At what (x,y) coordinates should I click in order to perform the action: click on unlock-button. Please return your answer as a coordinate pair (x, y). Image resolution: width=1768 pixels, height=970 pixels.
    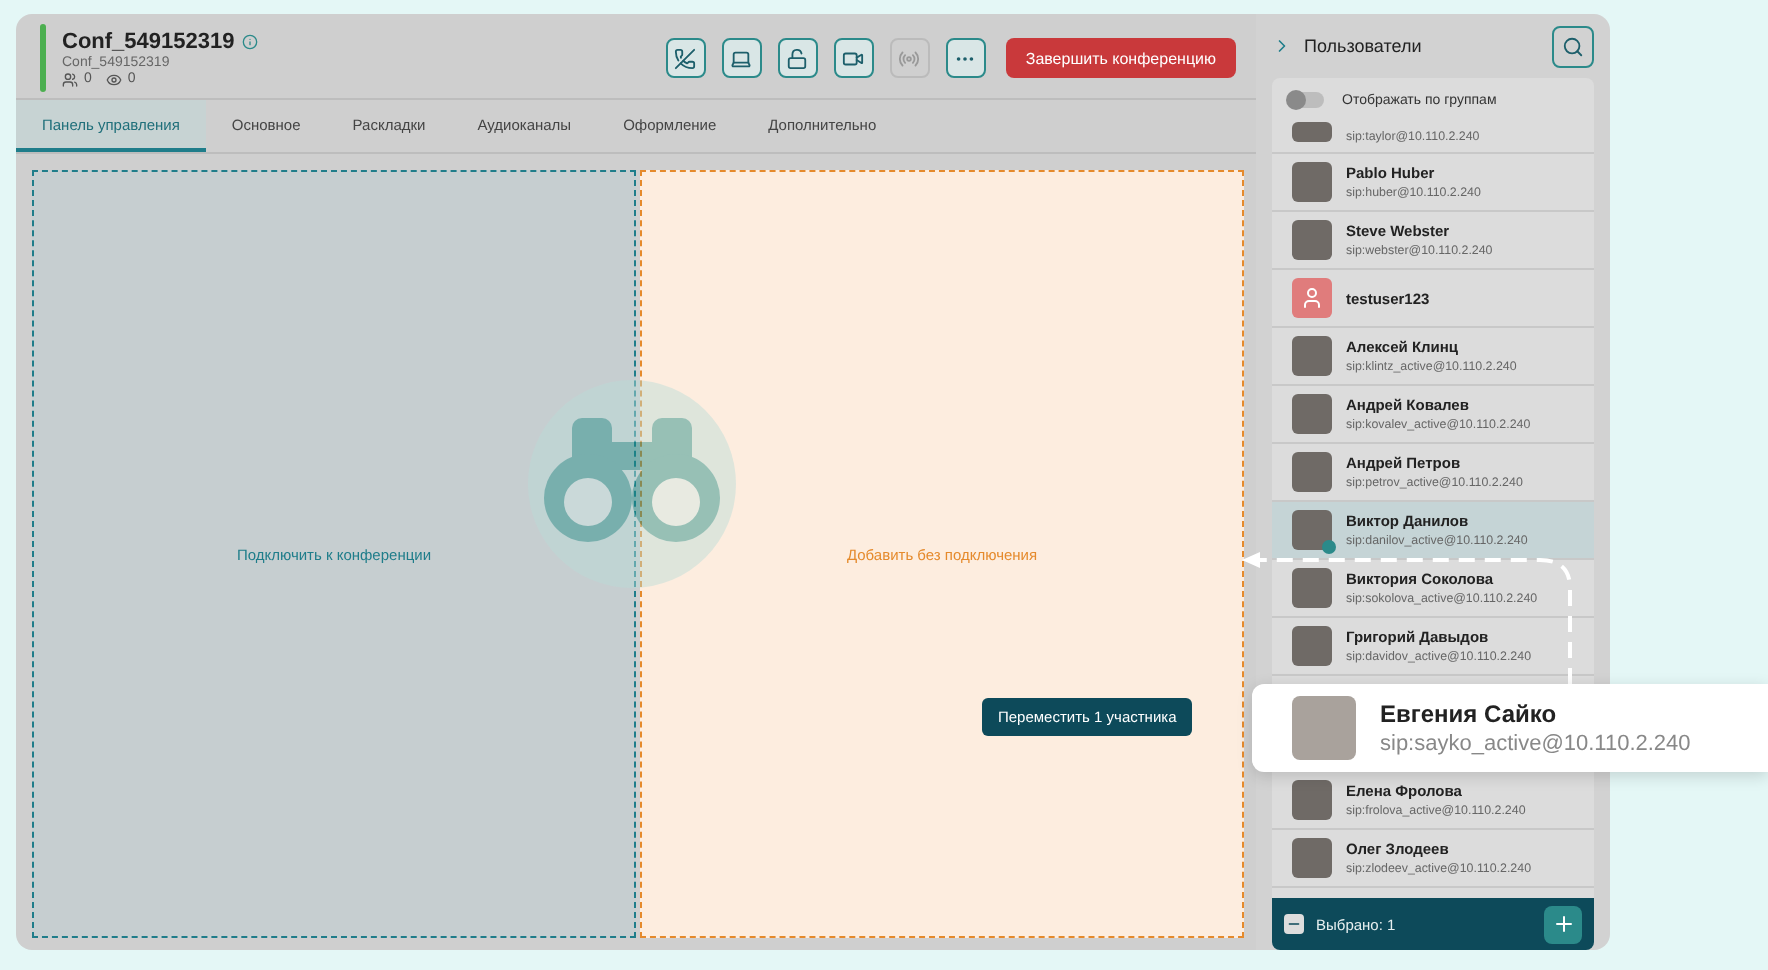
    Looking at the image, I should click on (797, 58).